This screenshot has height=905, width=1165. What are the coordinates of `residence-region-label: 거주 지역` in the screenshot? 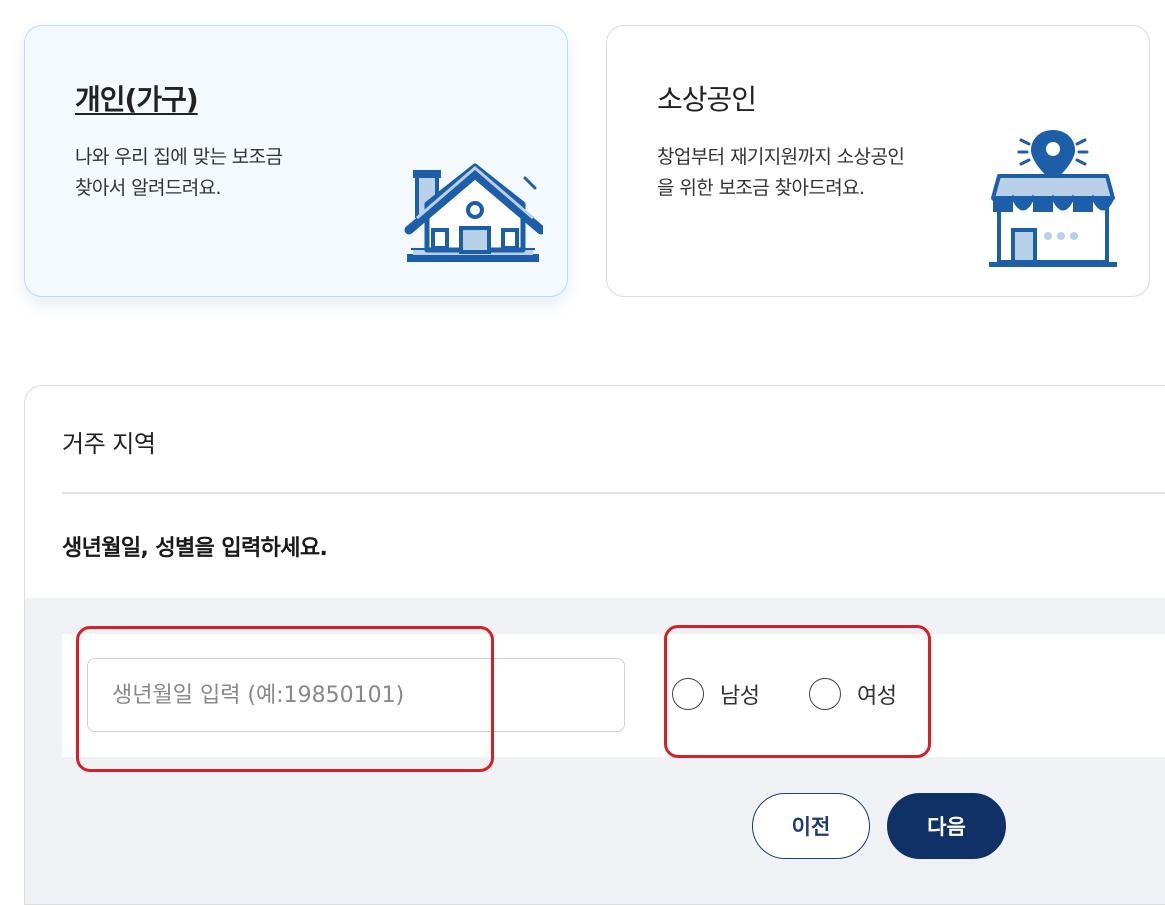 It's located at (109, 441).